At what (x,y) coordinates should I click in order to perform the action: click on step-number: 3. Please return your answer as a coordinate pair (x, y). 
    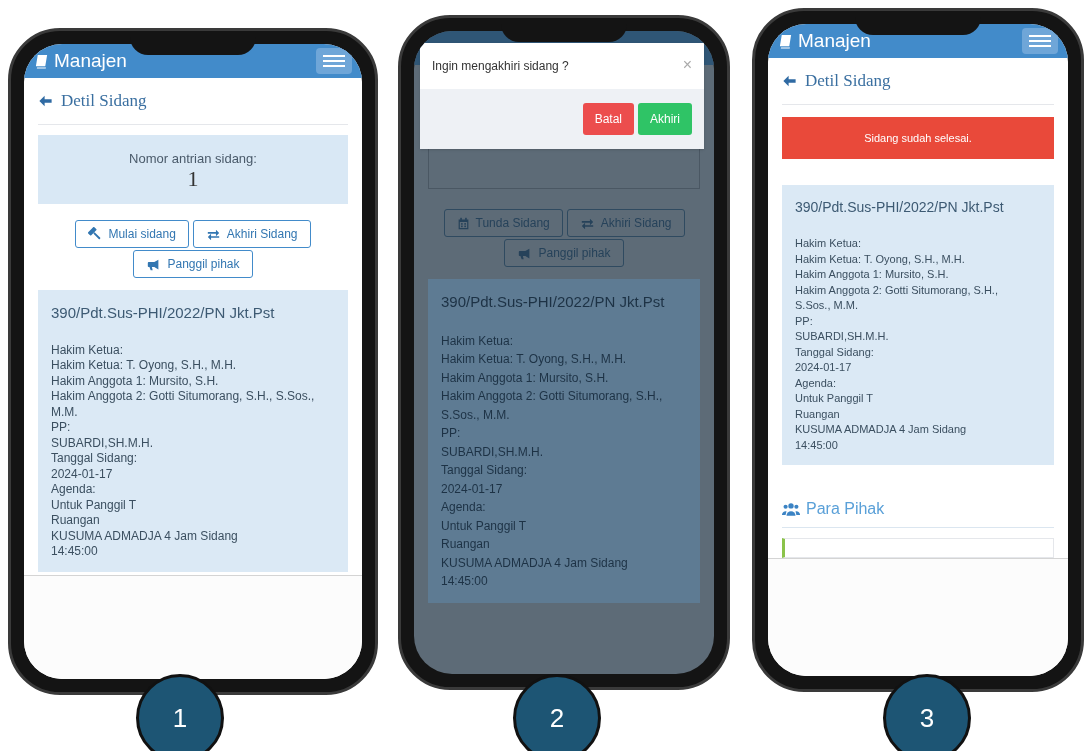
    Looking at the image, I should click on (927, 712).